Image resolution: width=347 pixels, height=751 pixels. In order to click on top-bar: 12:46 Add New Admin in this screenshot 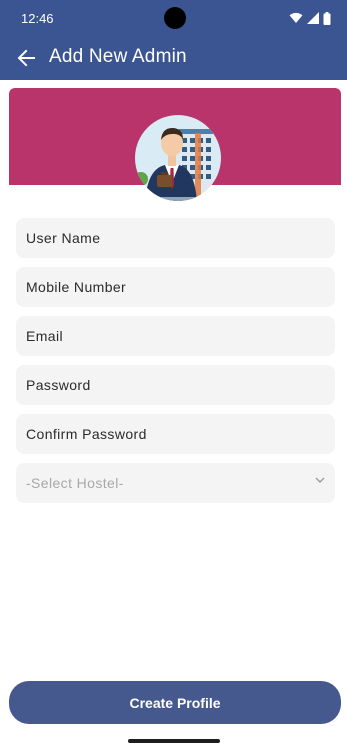, I will do `click(173, 40)`.